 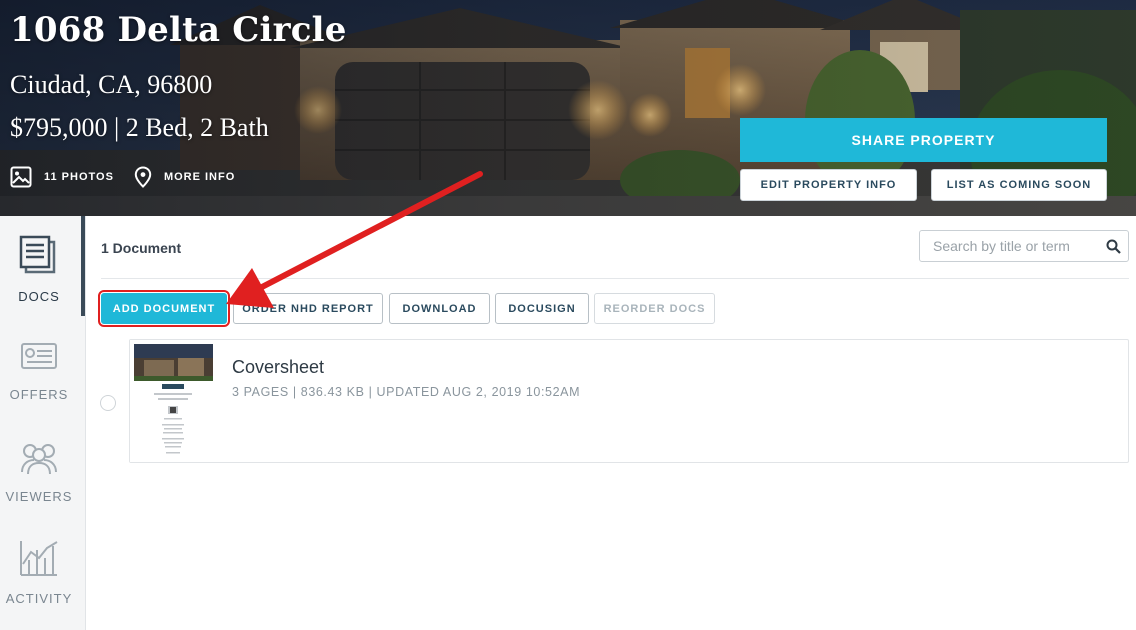 What do you see at coordinates (108, 403) in the screenshot?
I see `document-select-radio` at bounding box center [108, 403].